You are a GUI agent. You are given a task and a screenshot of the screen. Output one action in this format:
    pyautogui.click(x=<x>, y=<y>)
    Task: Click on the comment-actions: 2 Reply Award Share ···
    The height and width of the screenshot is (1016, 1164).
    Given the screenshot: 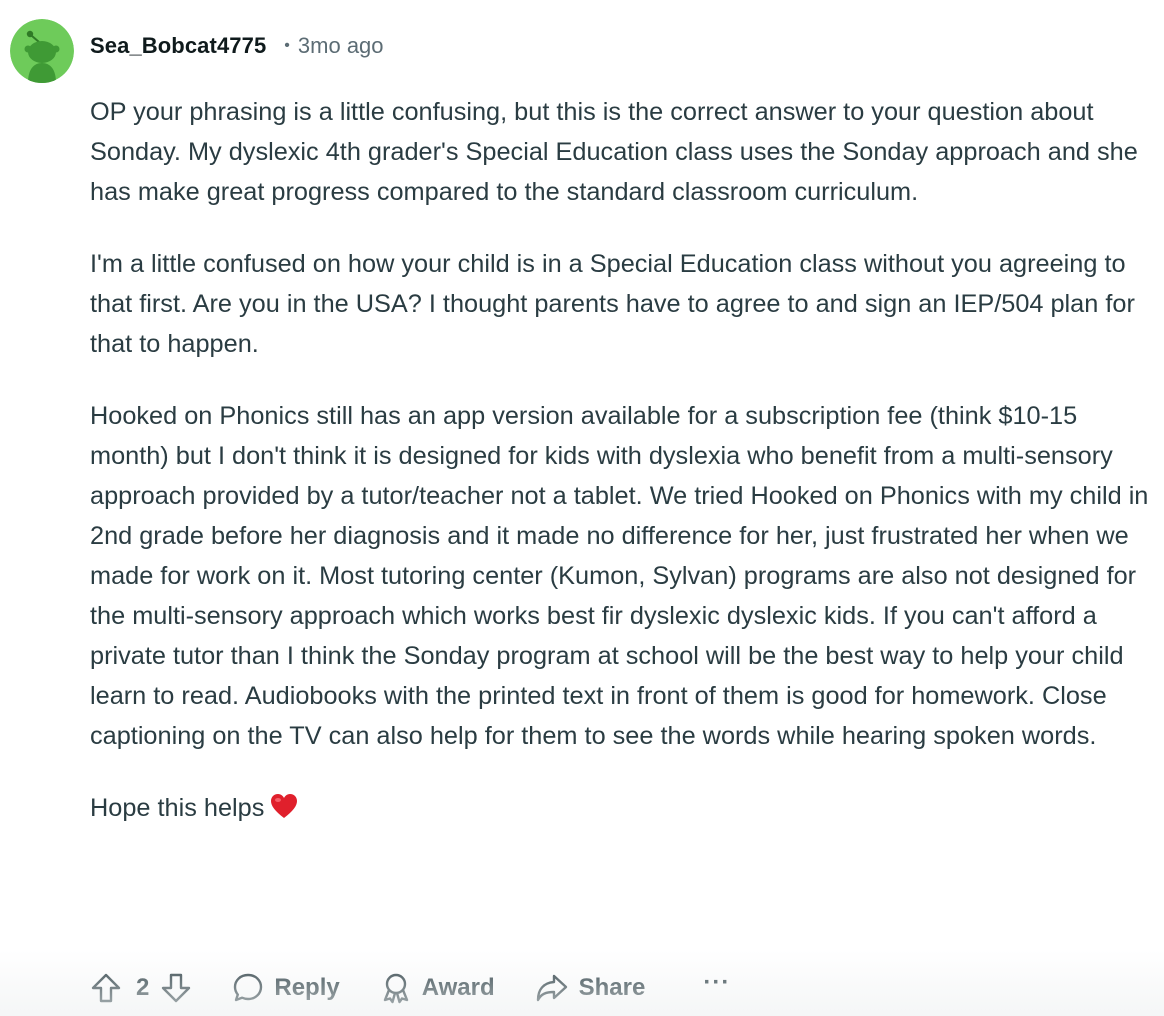 What is the action you would take?
    pyautogui.click(x=410, y=988)
    